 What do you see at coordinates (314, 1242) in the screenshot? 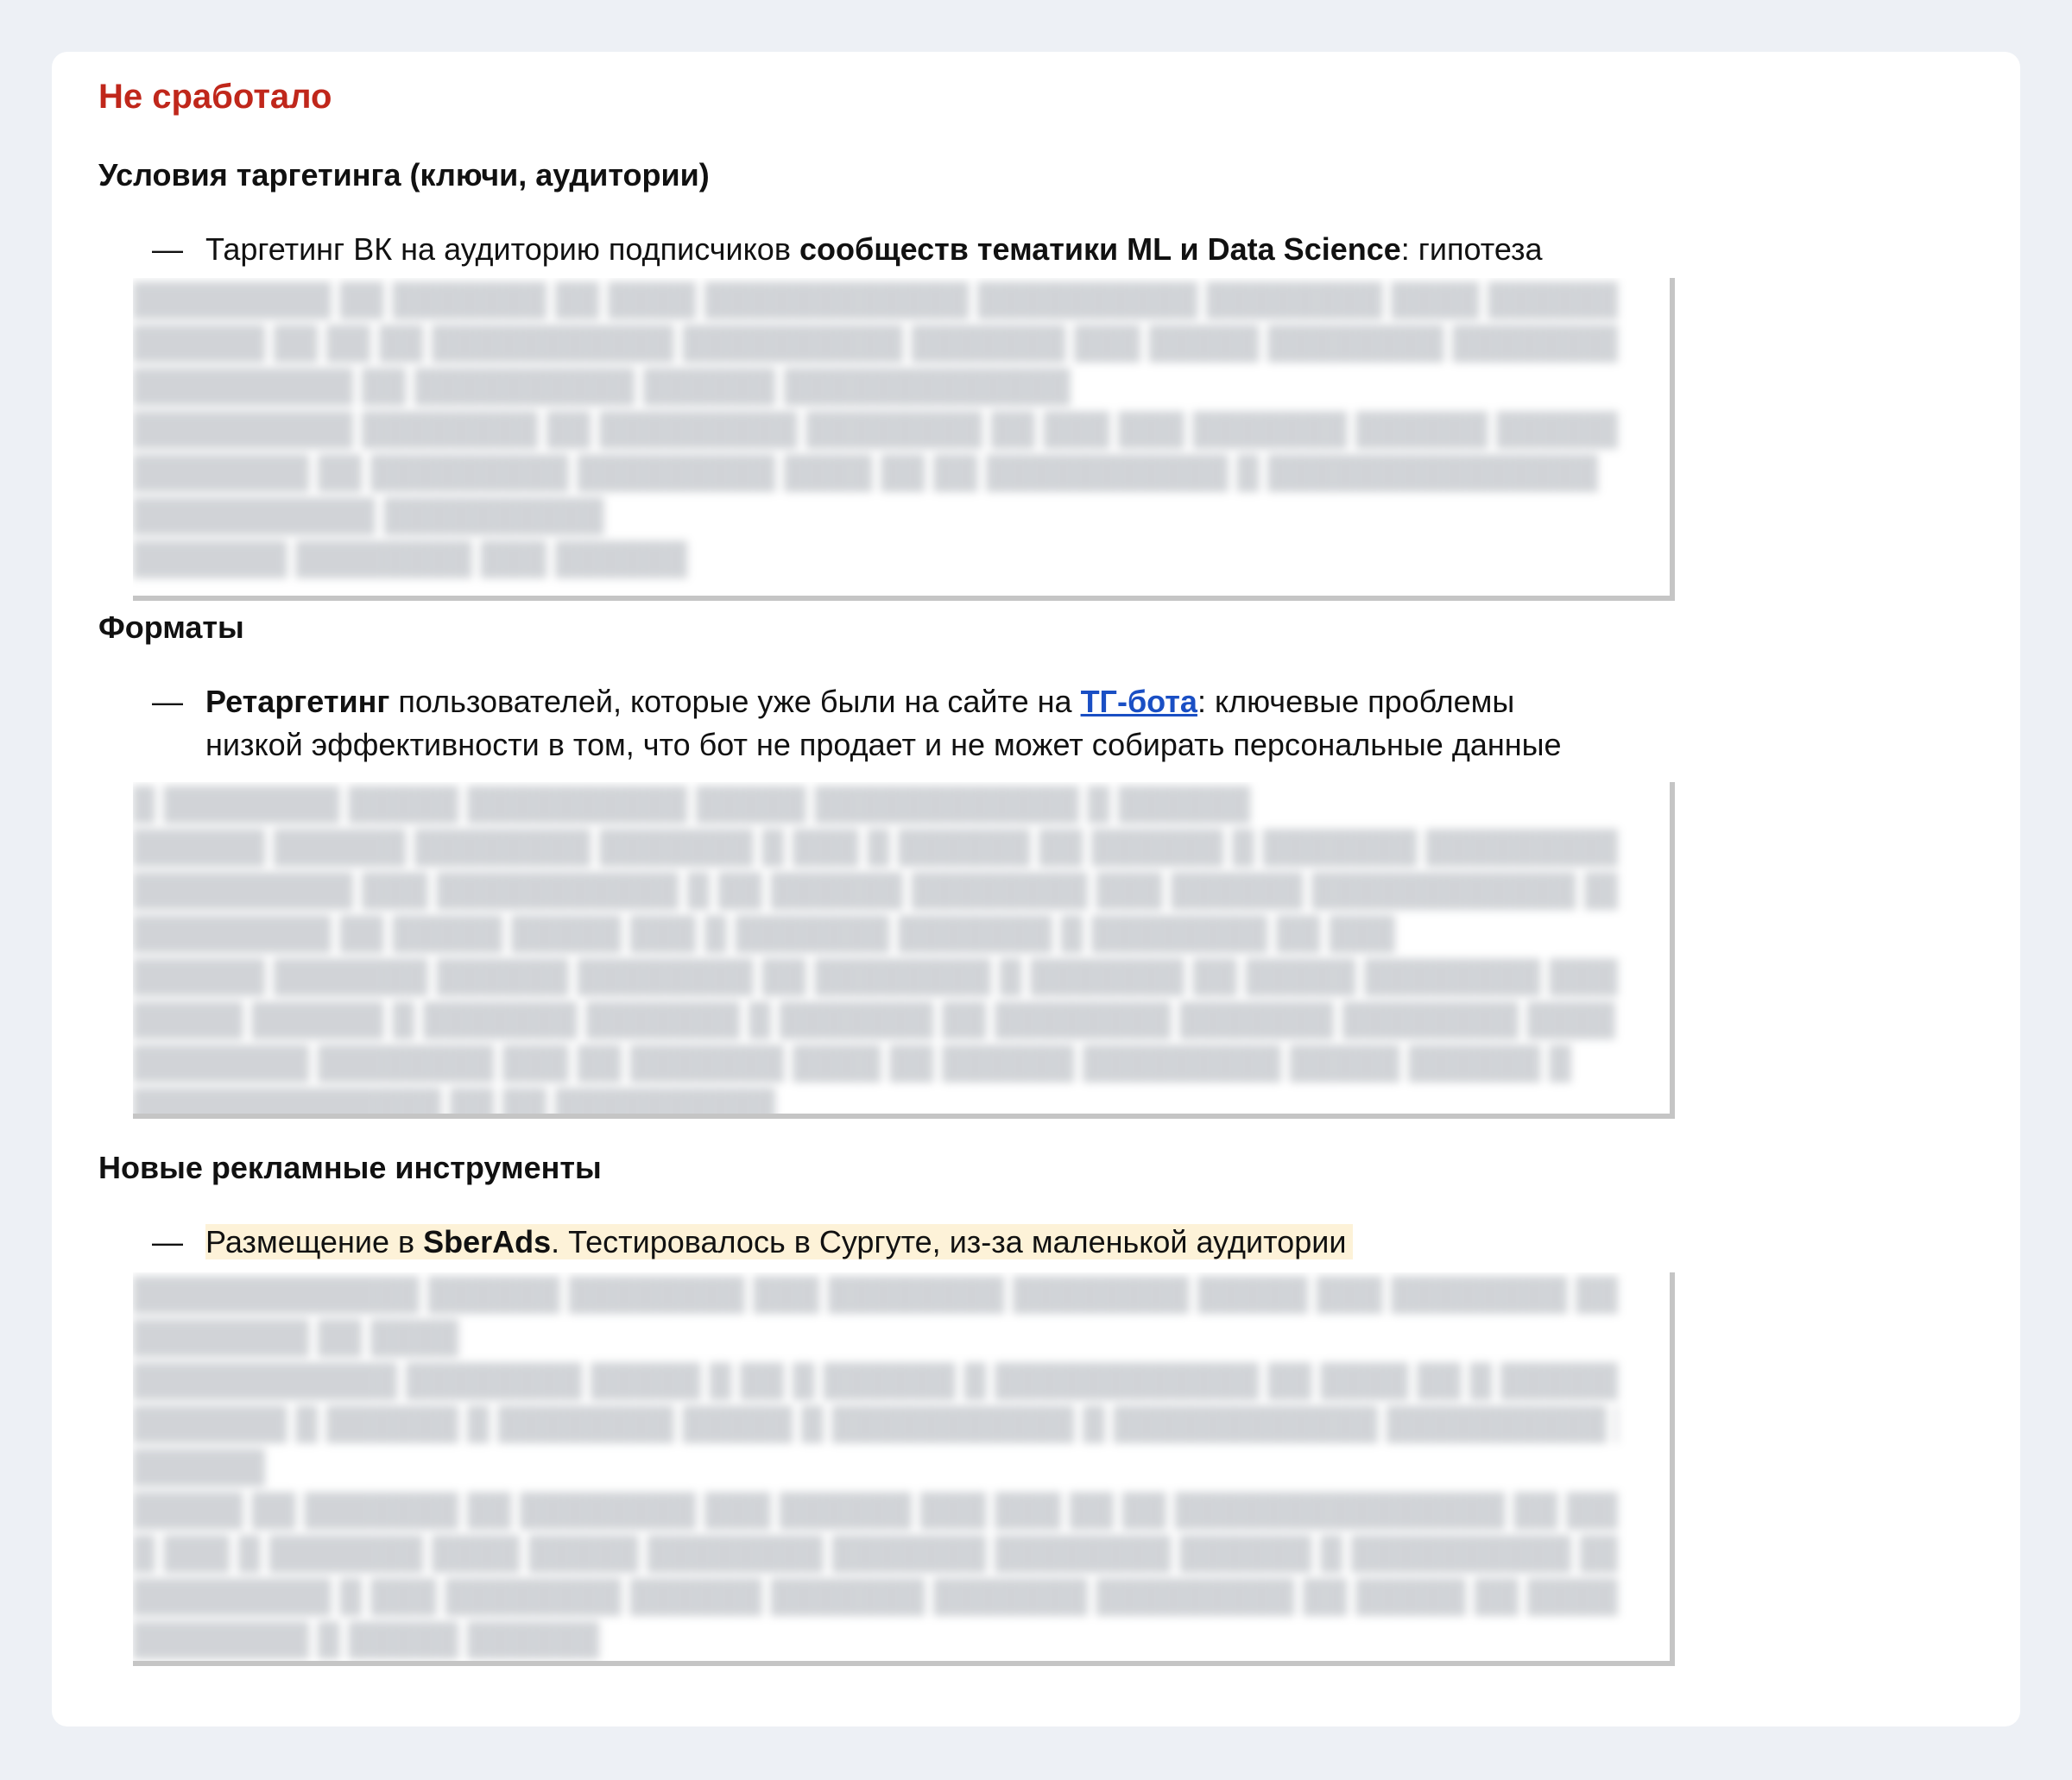
I see `item-text: Размещение в` at bounding box center [314, 1242].